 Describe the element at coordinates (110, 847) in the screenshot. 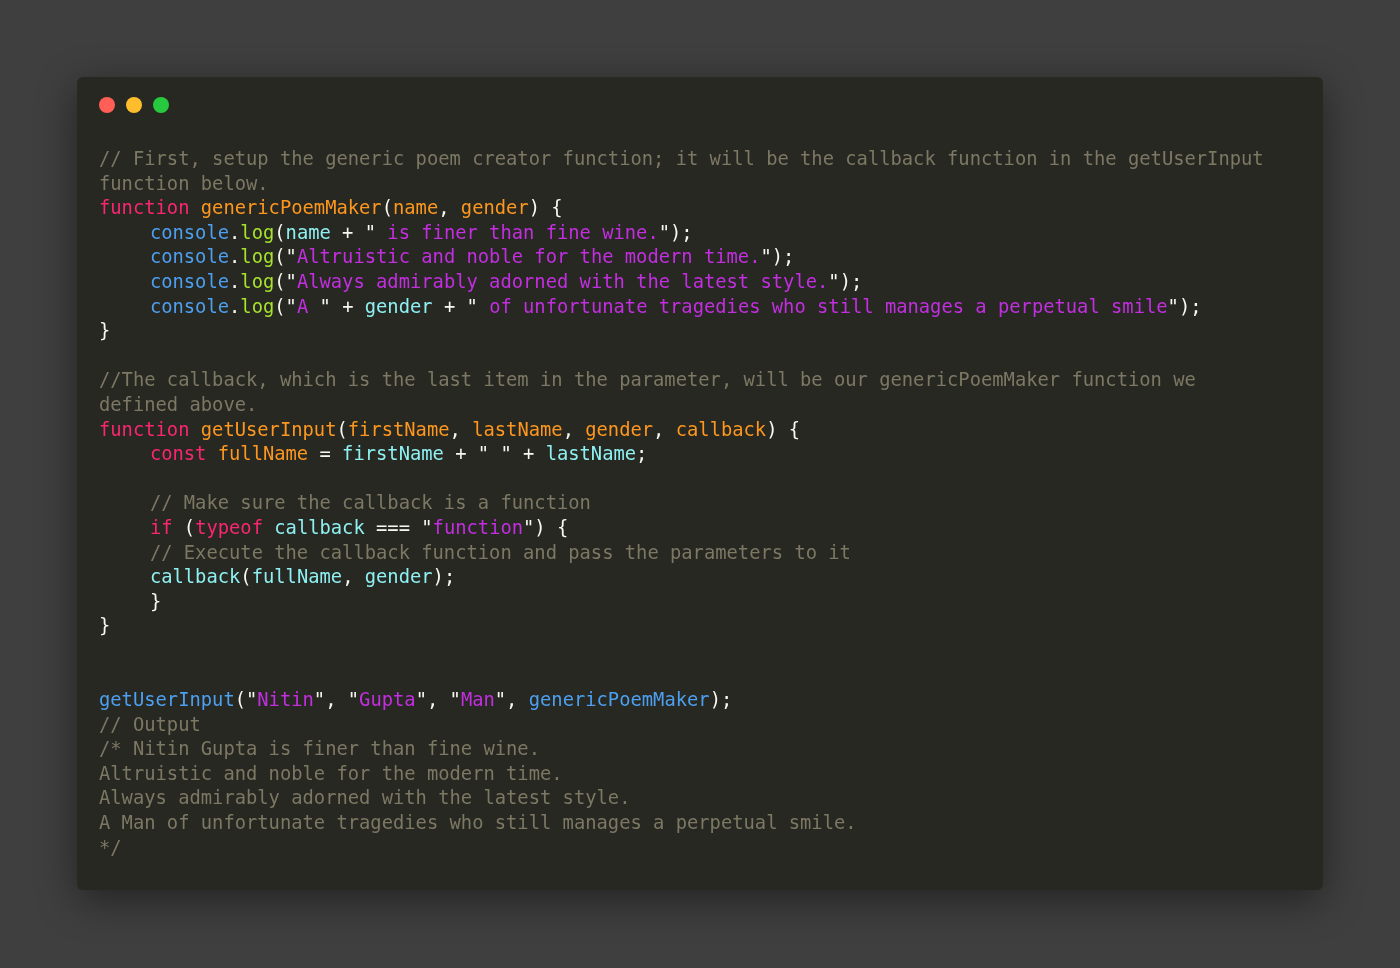

I see `code-line: */` at that location.